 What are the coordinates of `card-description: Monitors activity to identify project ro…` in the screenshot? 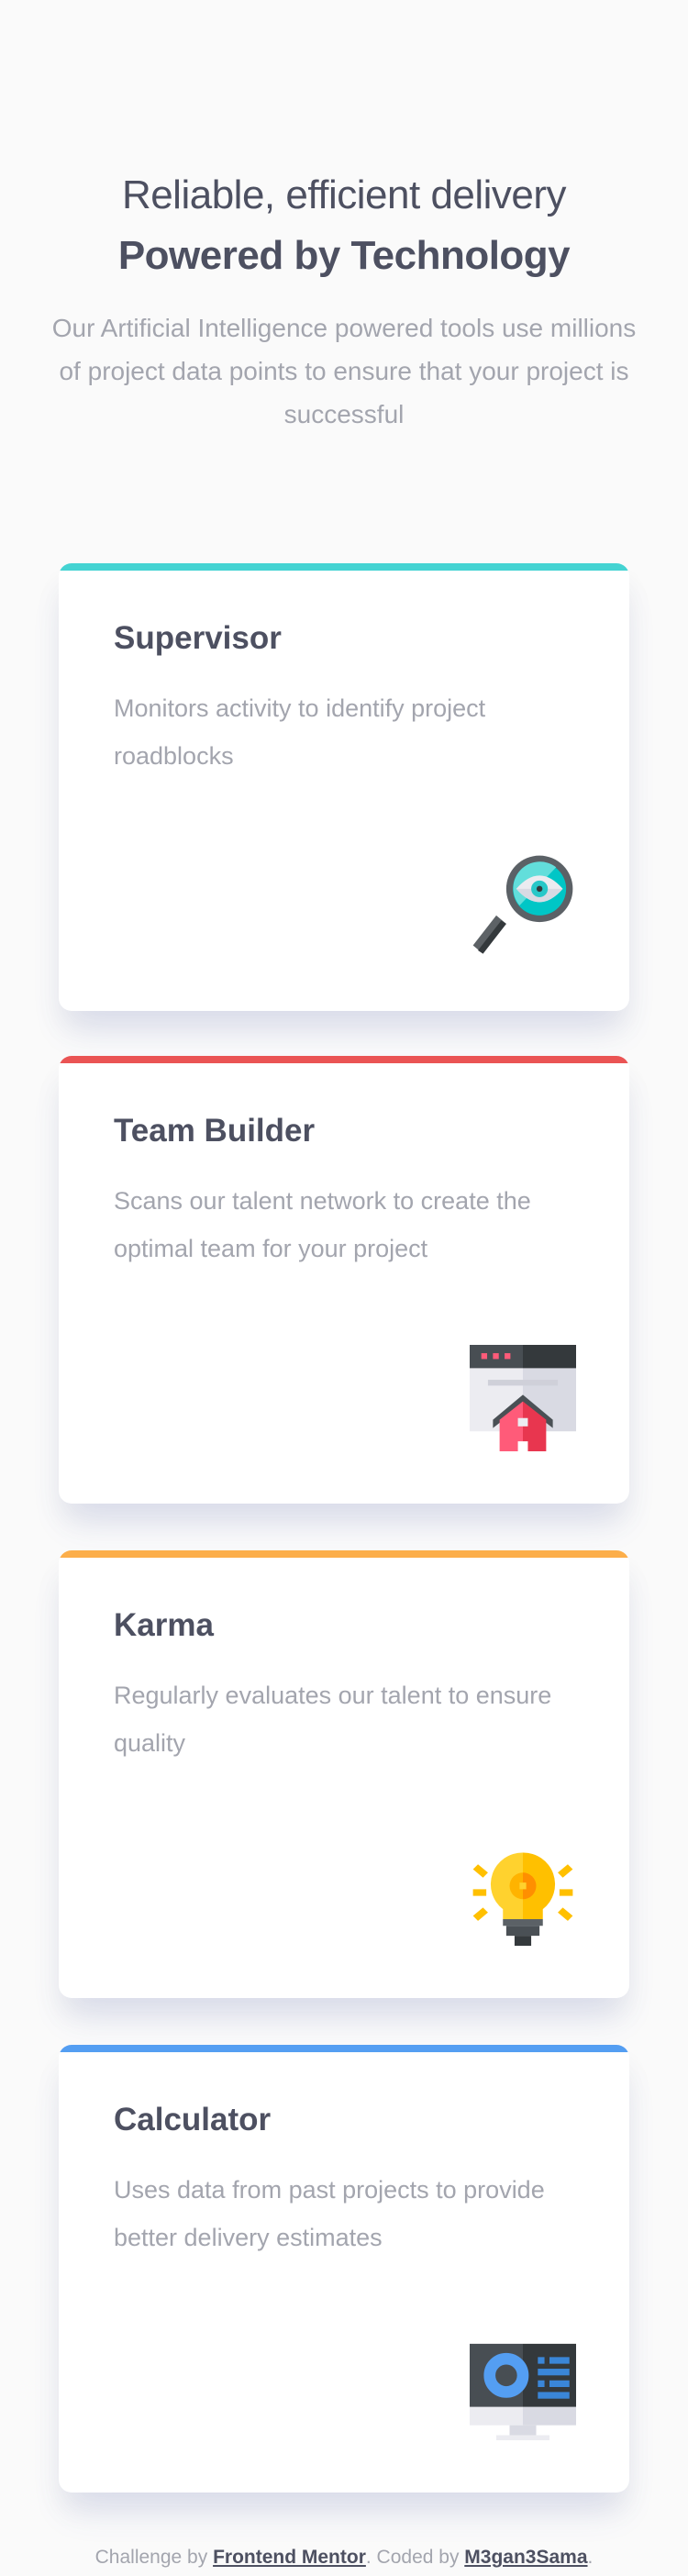 It's located at (300, 732).